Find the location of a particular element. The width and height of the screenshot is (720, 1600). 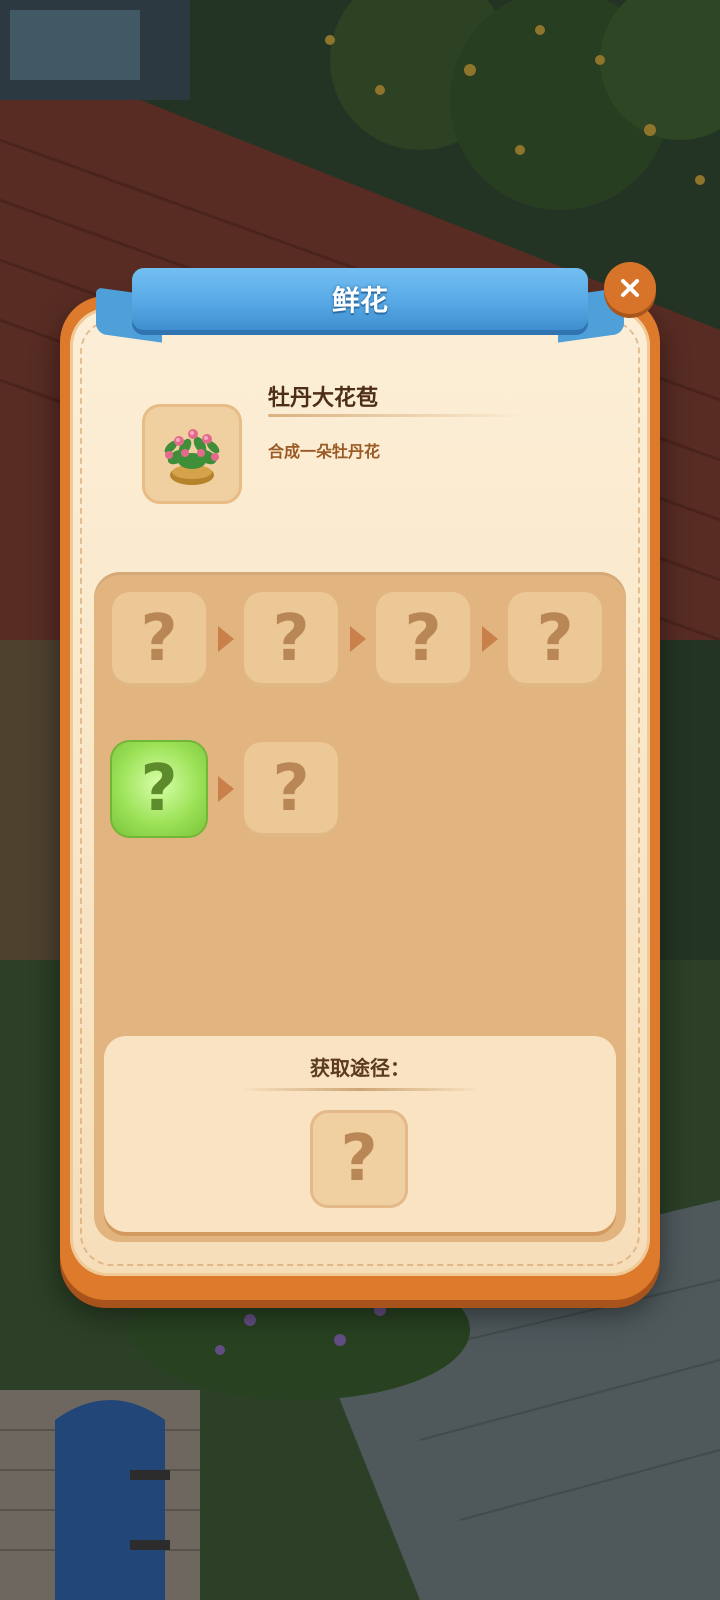

source-title: 获取途径： is located at coordinates (360, 1068).